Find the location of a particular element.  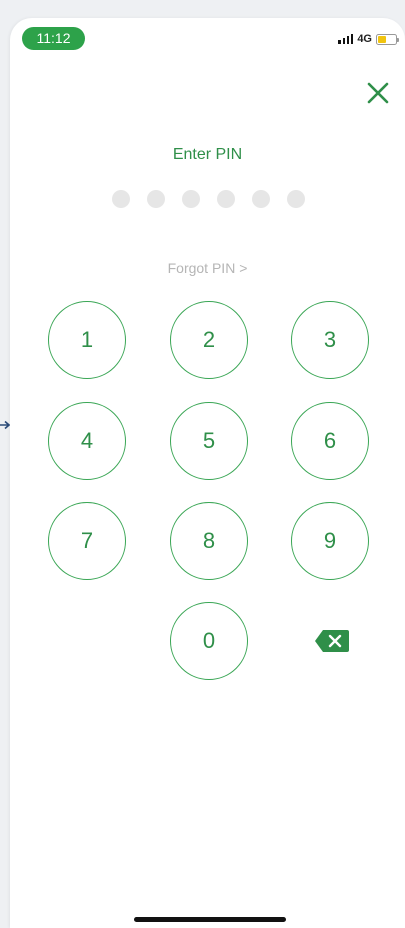

key-3: 3 is located at coordinates (330, 340).